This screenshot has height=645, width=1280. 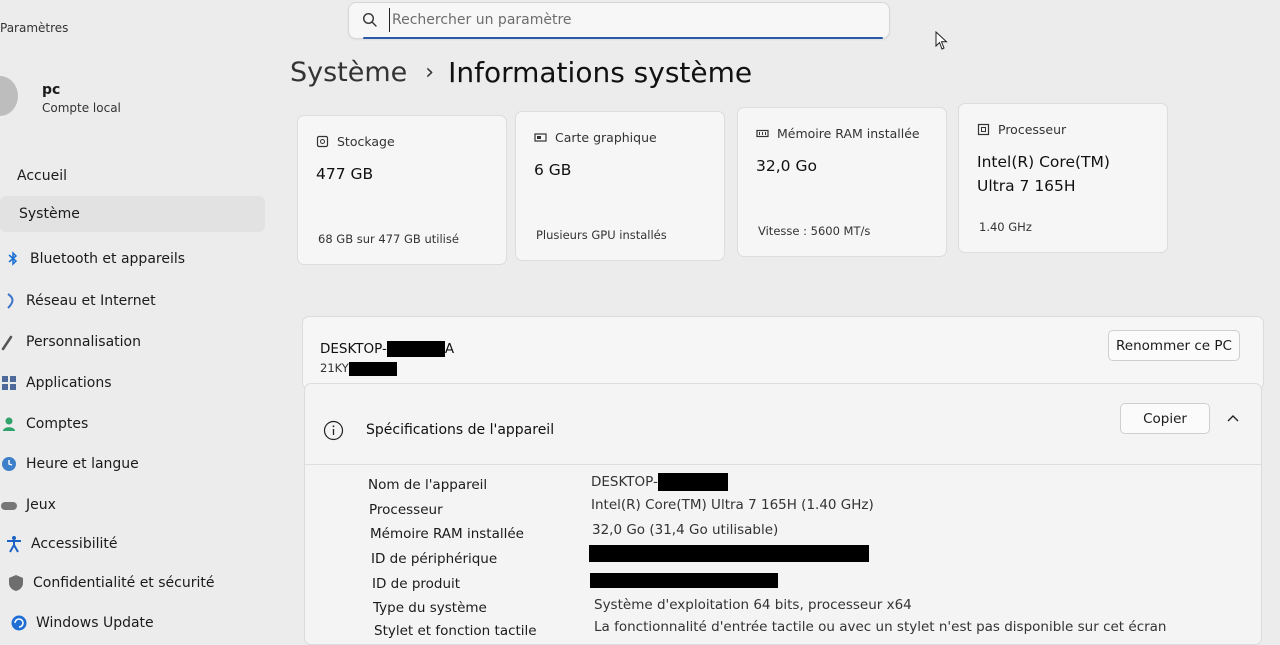 What do you see at coordinates (783, 353) in the screenshot?
I see `device-name-row: DESKTOP- A 21KY Renommer ce PC` at bounding box center [783, 353].